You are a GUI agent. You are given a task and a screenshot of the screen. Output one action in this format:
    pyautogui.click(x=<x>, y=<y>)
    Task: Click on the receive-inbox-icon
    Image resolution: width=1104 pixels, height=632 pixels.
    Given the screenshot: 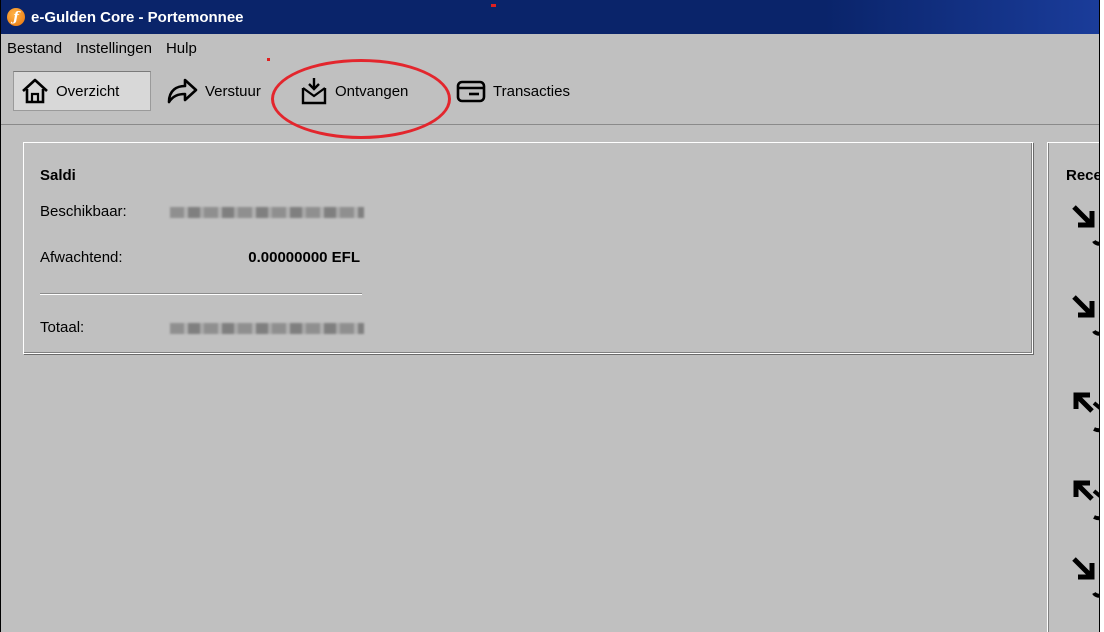 What is the action you would take?
    pyautogui.click(x=314, y=91)
    